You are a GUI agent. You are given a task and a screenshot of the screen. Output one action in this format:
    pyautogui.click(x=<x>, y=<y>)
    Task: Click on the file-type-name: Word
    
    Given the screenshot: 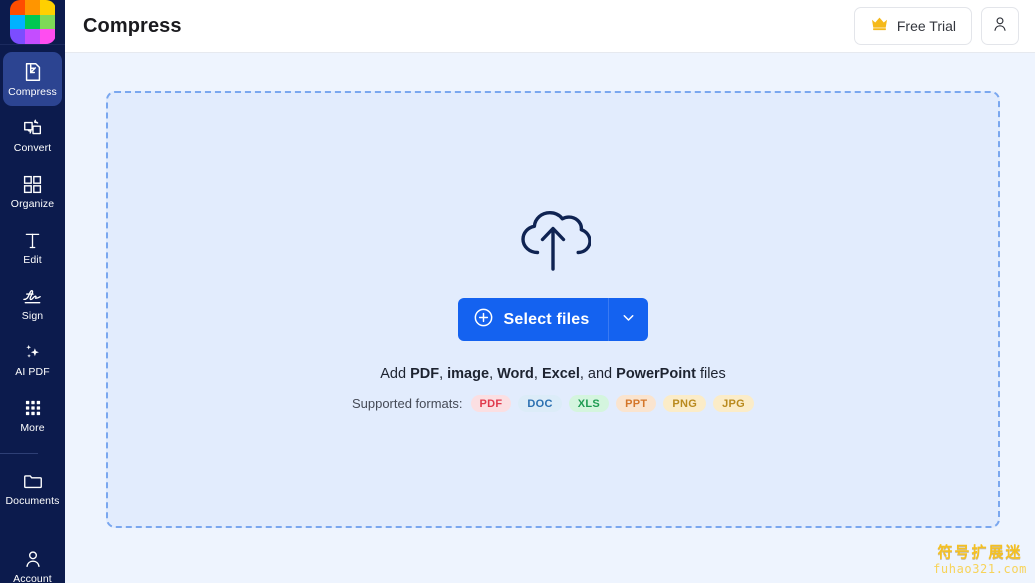 What is the action you would take?
    pyautogui.click(x=515, y=374)
    